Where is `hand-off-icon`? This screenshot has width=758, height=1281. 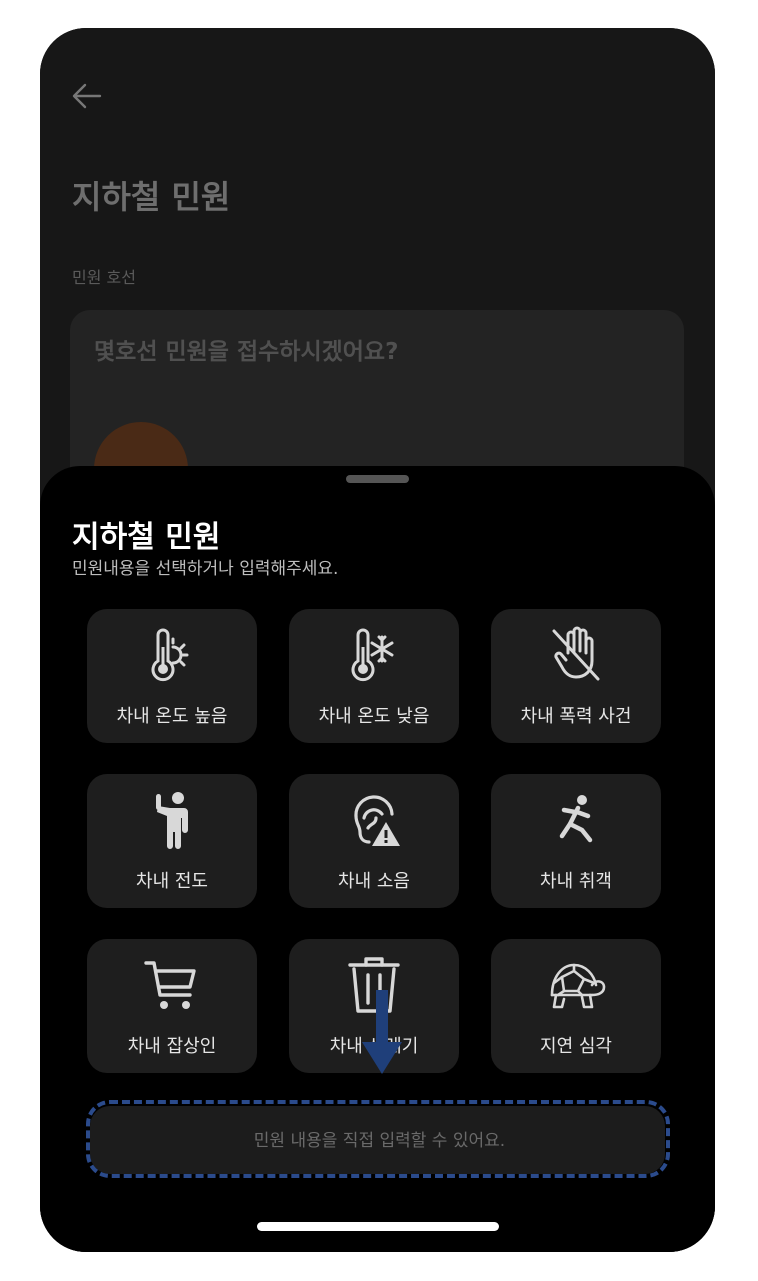
hand-off-icon is located at coordinates (576, 653).